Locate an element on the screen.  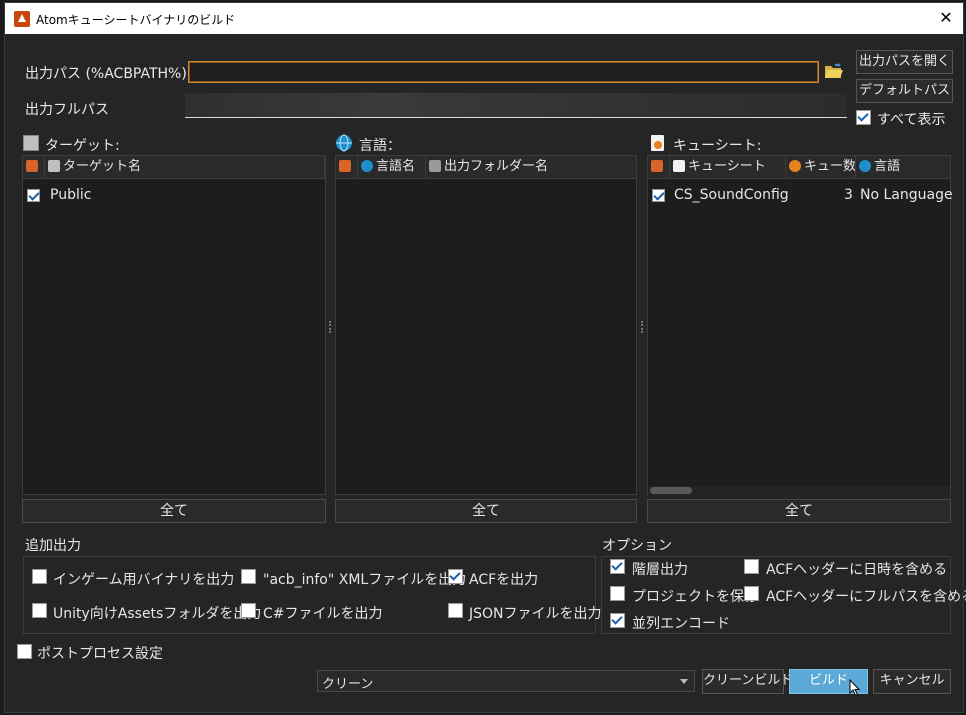
hierarchy-output-label: 階層出力 is located at coordinates (660, 570).